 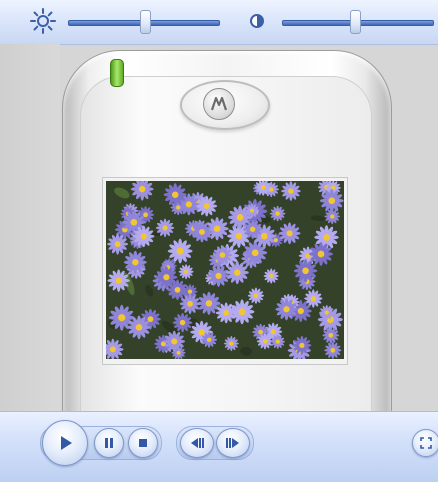 I want to click on fullscreen-button, so click(x=425, y=443).